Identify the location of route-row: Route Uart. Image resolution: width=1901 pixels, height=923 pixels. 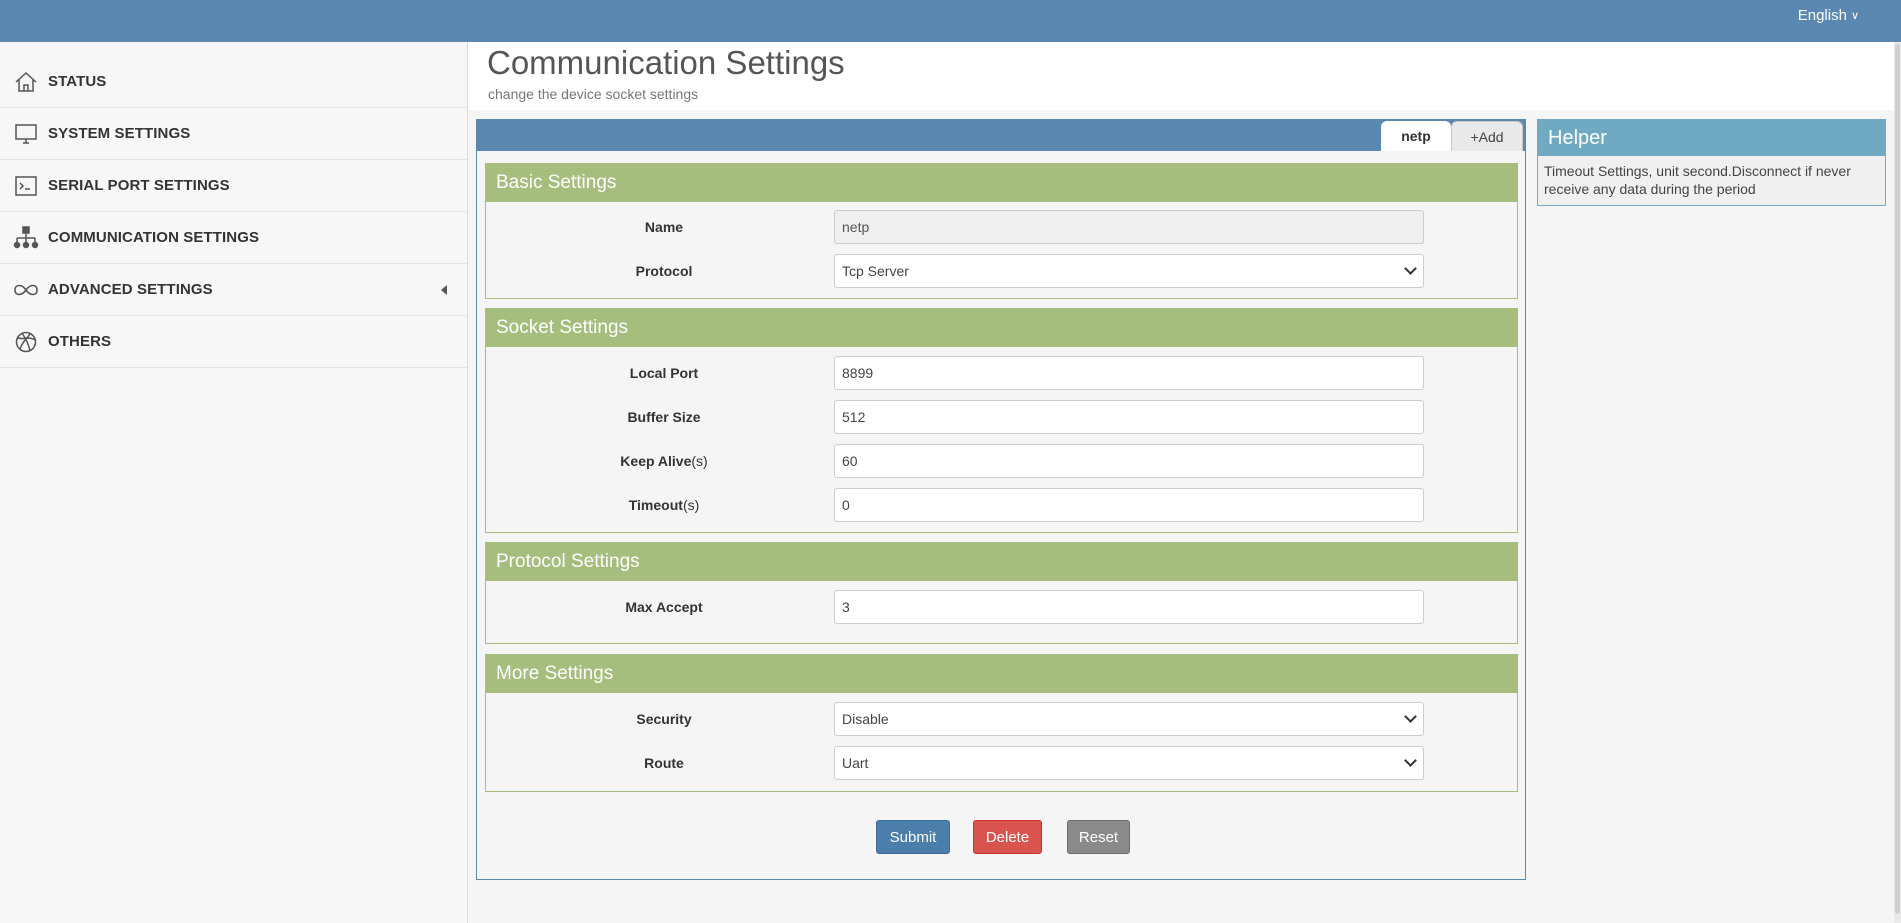
(1001, 763).